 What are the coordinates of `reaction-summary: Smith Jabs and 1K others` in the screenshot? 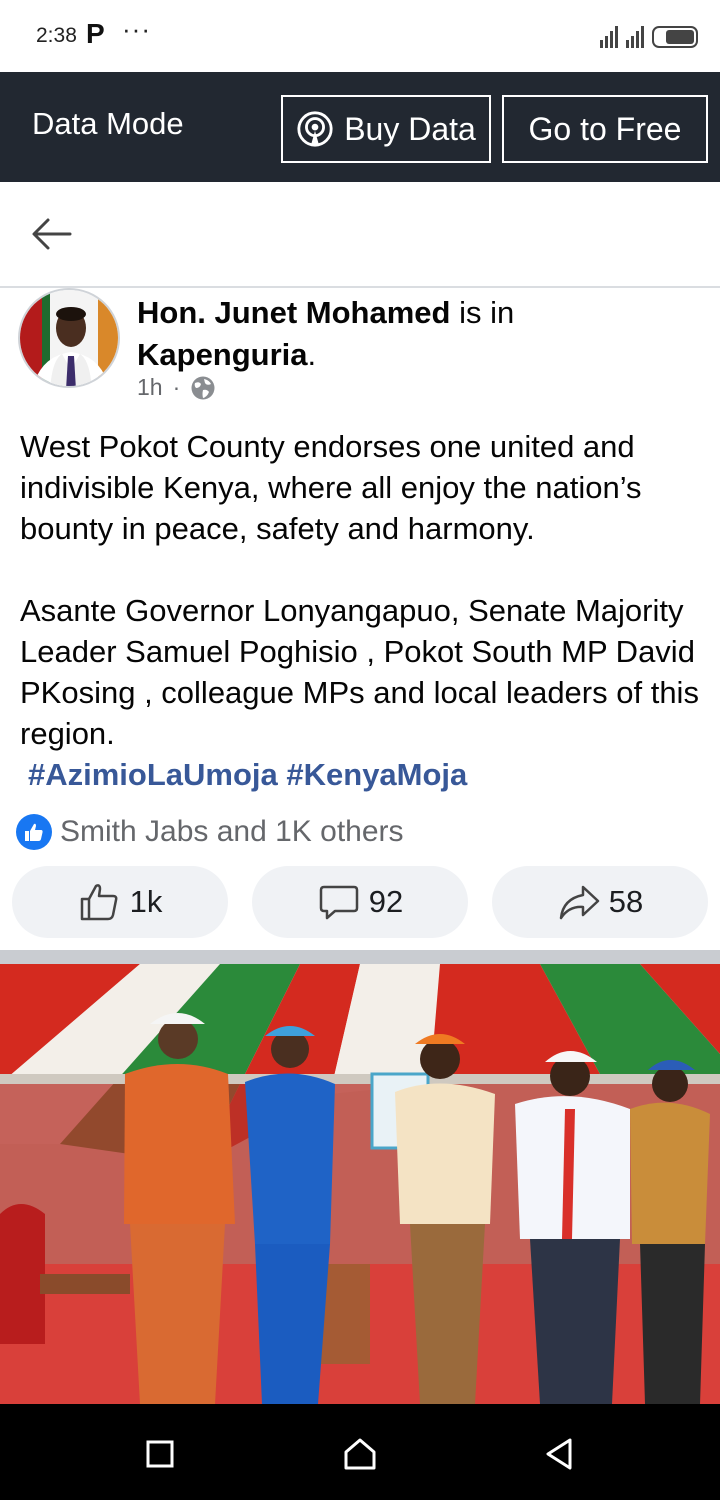 It's located at (210, 832).